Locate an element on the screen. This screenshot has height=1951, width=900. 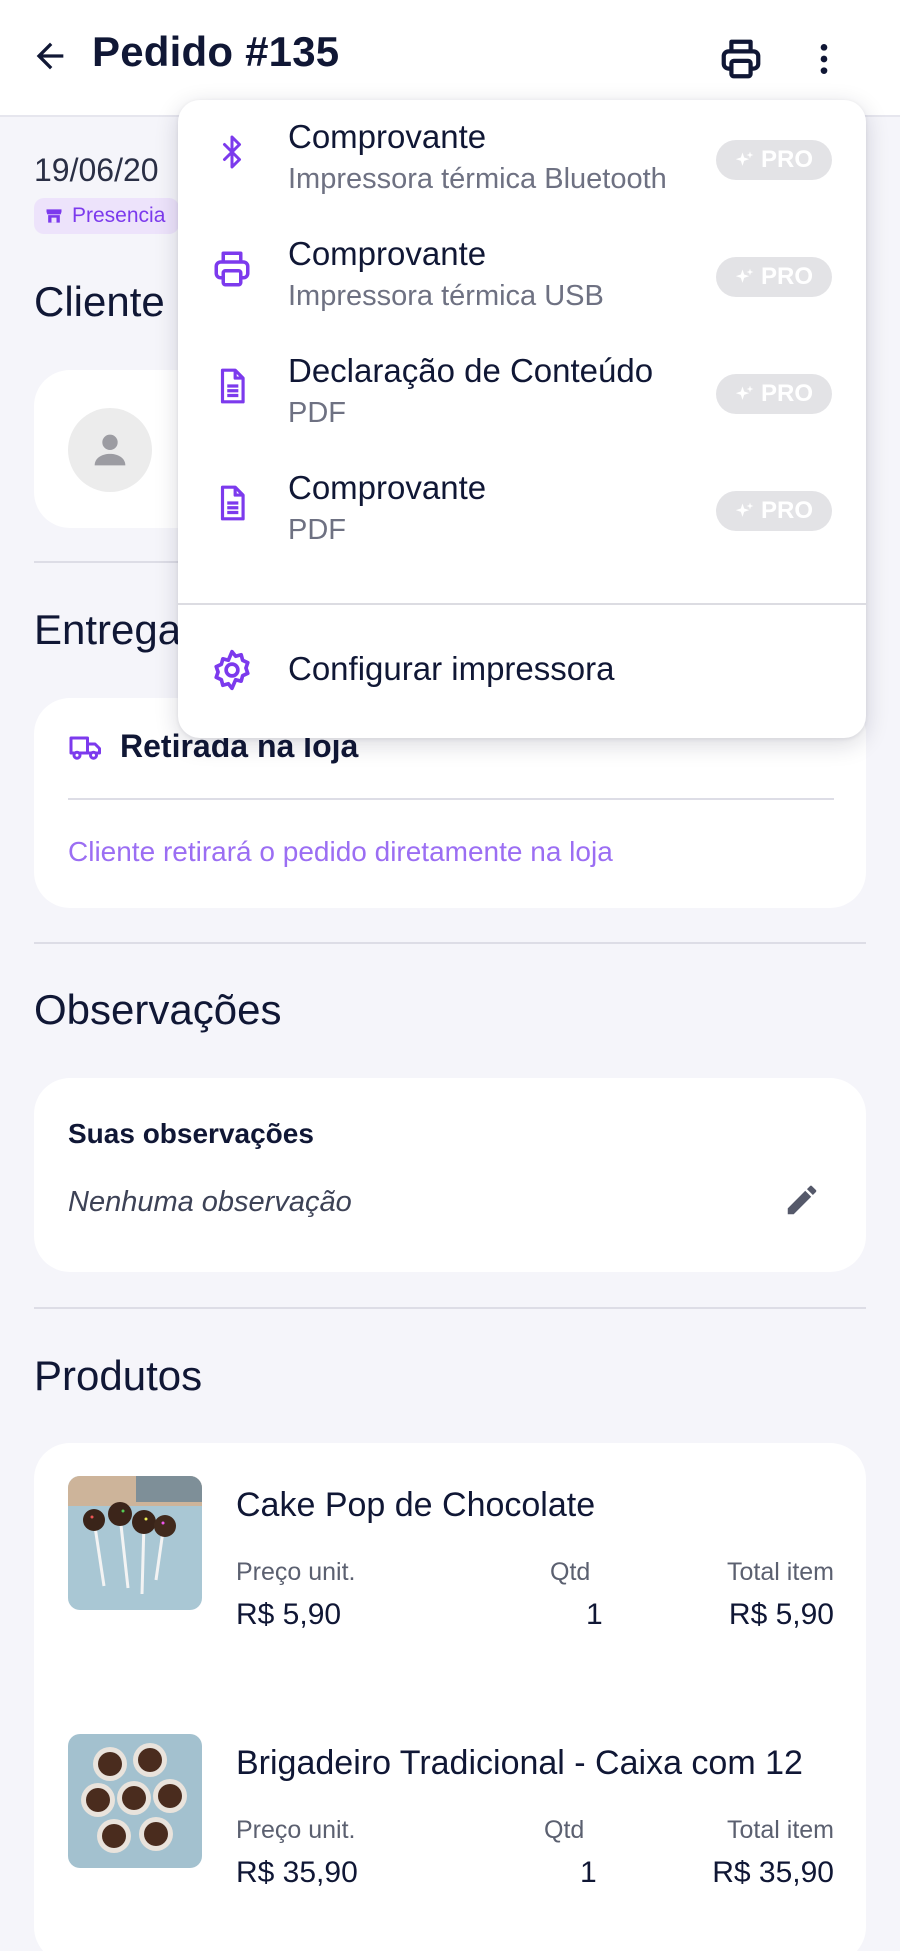
edit-observations-button is located at coordinates (802, 1200).